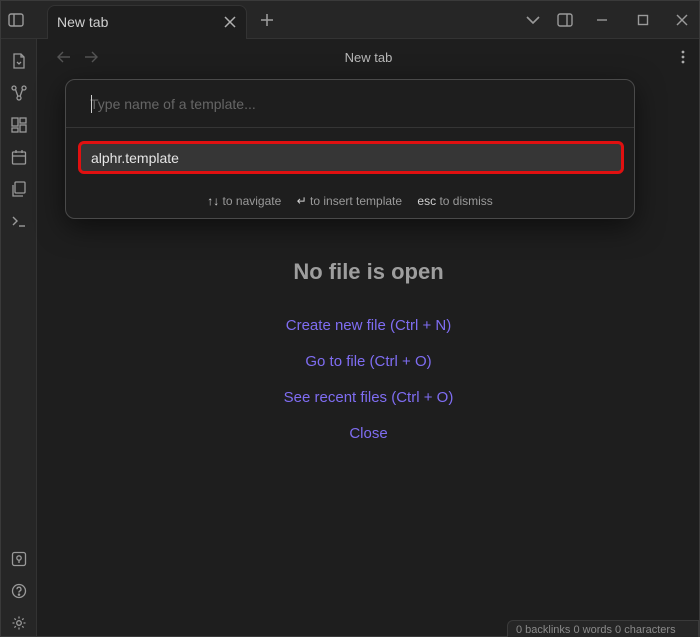 Image resolution: width=700 pixels, height=637 pixels. I want to click on plus-icon, so click(267, 20).